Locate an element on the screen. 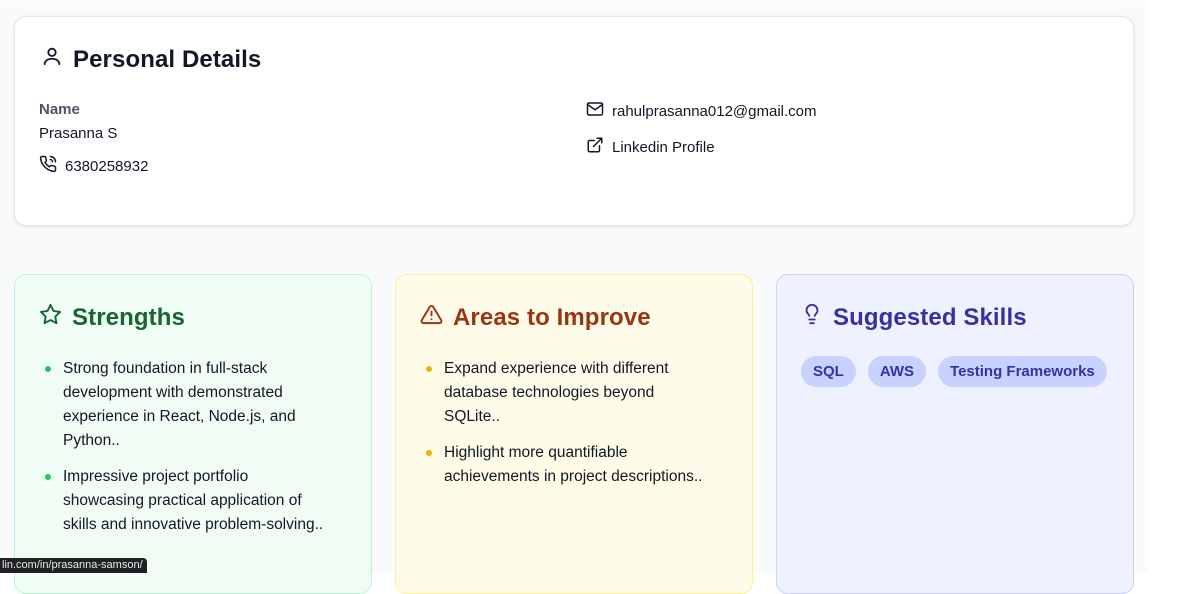 The image size is (1193, 594). mail-icon is located at coordinates (599, 111).